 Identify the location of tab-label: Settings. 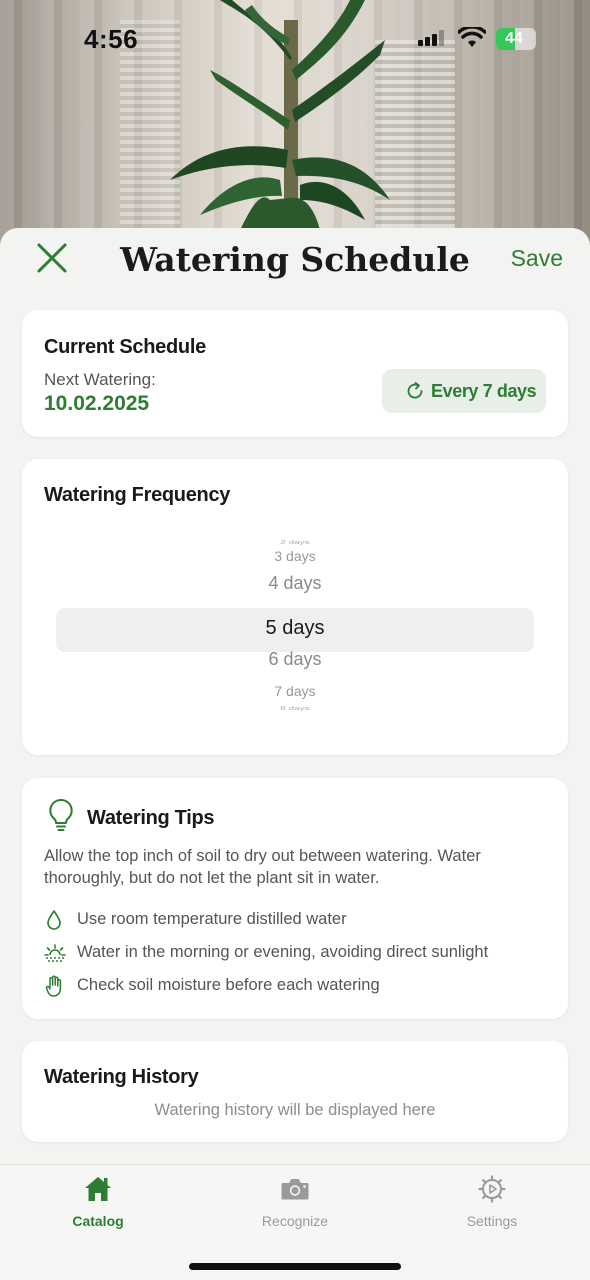
(492, 1221).